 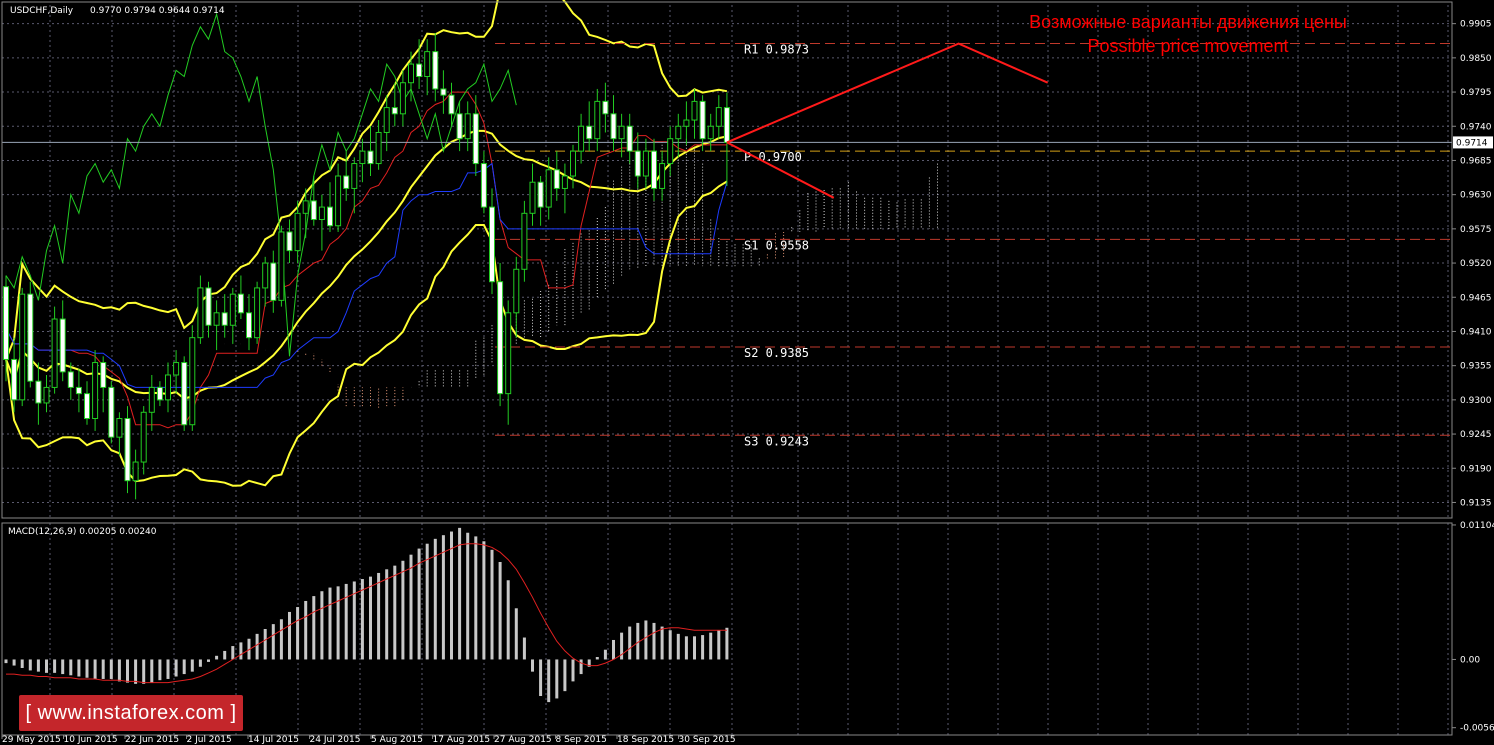 What do you see at coordinates (1476, 196) in the screenshot?
I see `price-tick-label: 0.9630` at bounding box center [1476, 196].